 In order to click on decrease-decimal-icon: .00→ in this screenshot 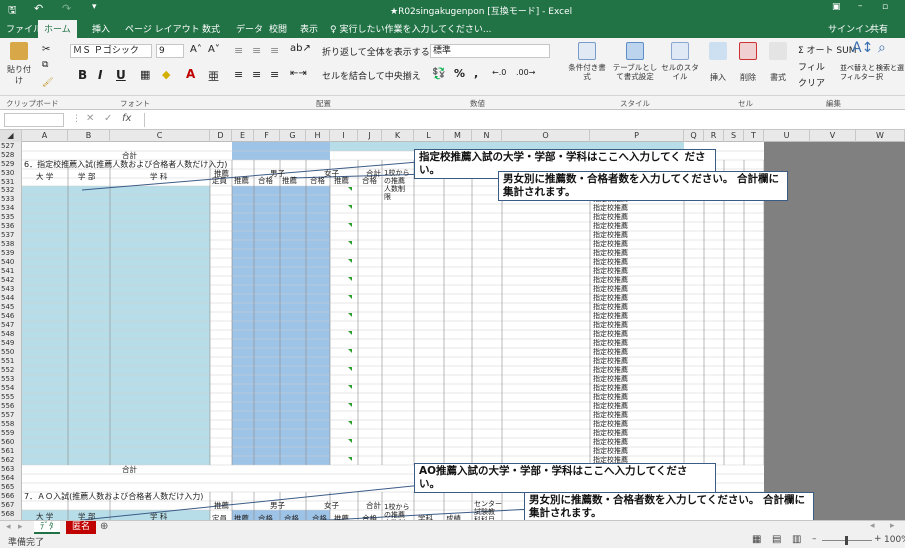, I will do `click(525, 72)`.